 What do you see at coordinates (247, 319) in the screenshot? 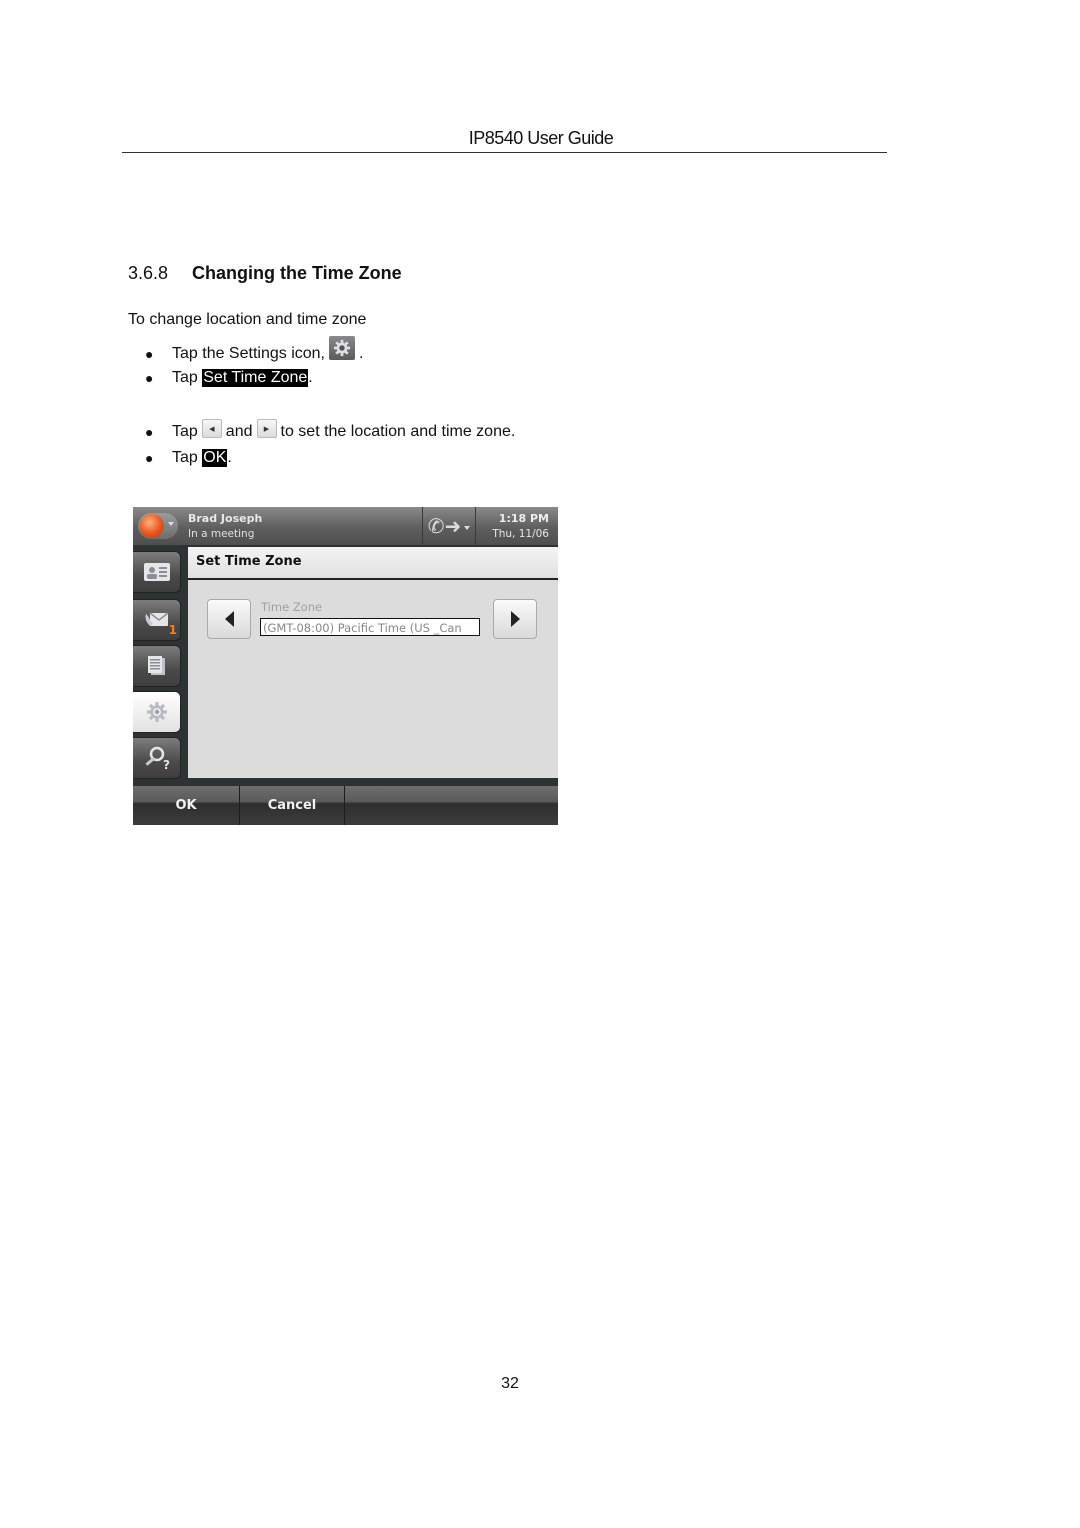
I see `intro-text: To change location and time zone` at bounding box center [247, 319].